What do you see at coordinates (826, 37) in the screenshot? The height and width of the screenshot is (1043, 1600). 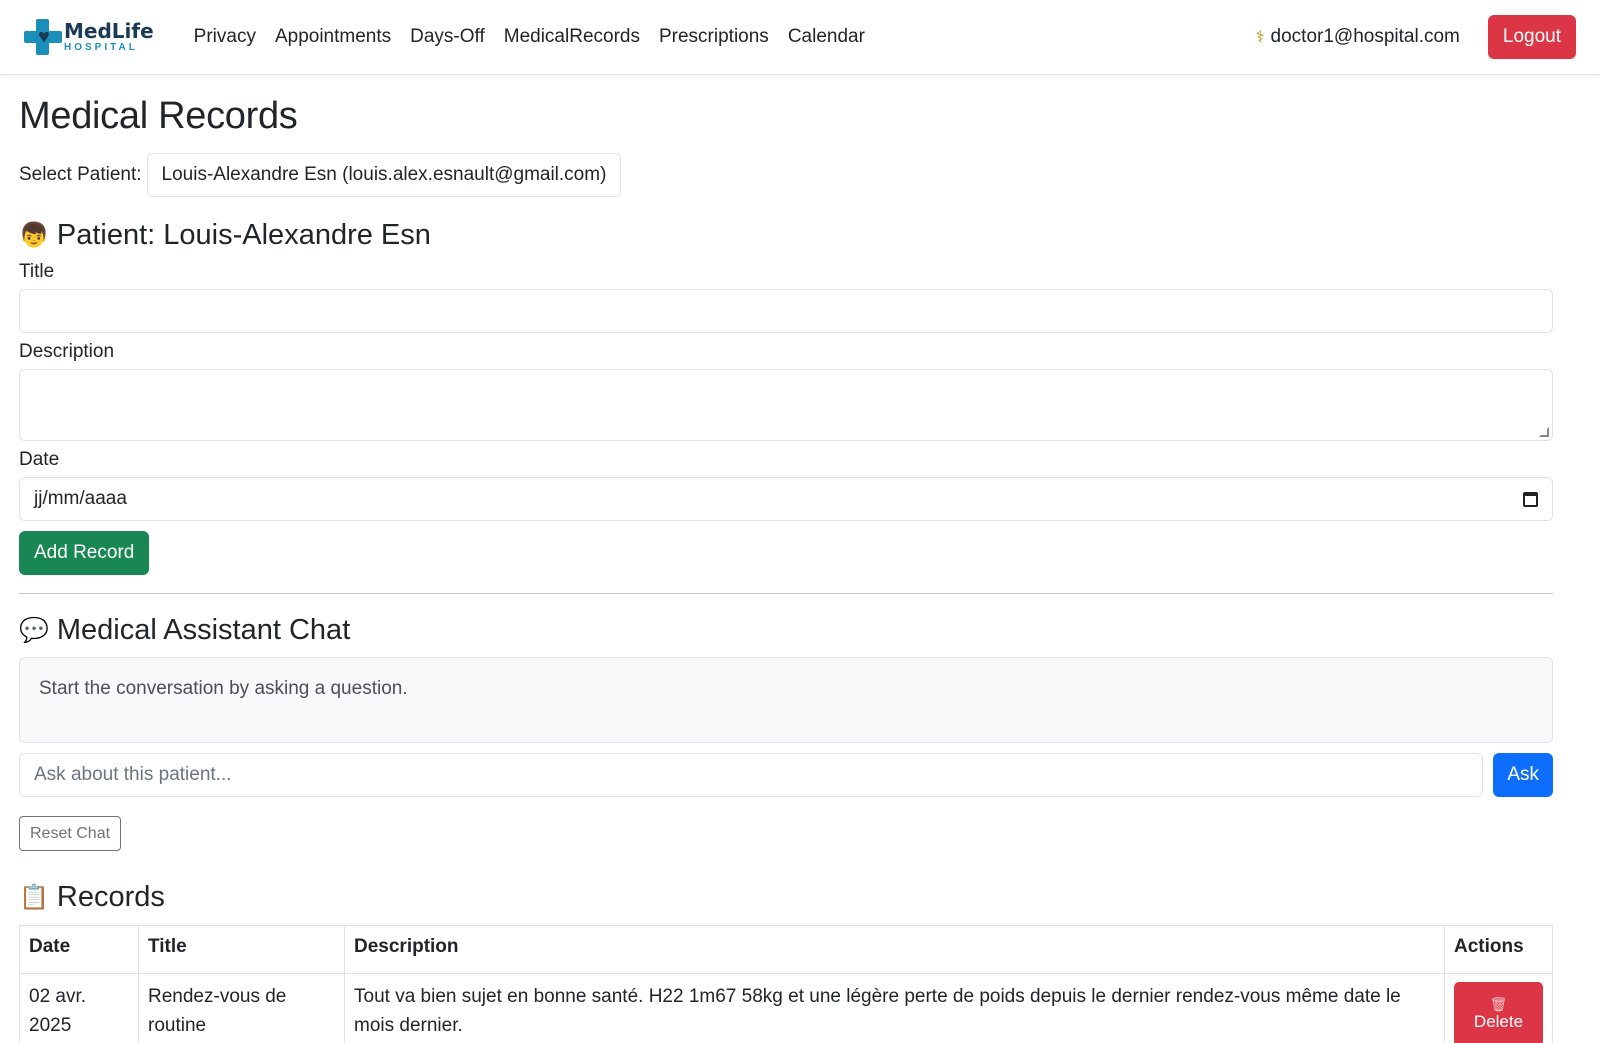 I see `nav-link-calendar: Calendar` at bounding box center [826, 37].